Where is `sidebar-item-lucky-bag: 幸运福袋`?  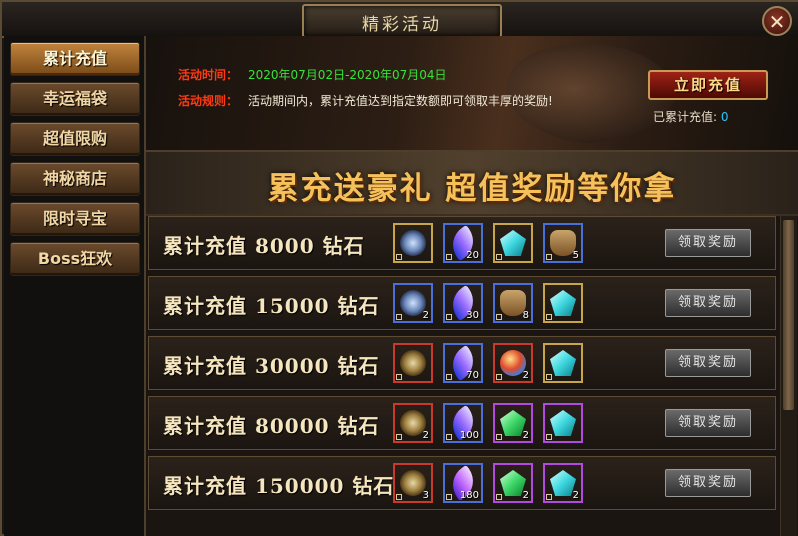
sidebar-item-lucky-bag: 幸运福袋 is located at coordinates (75, 99).